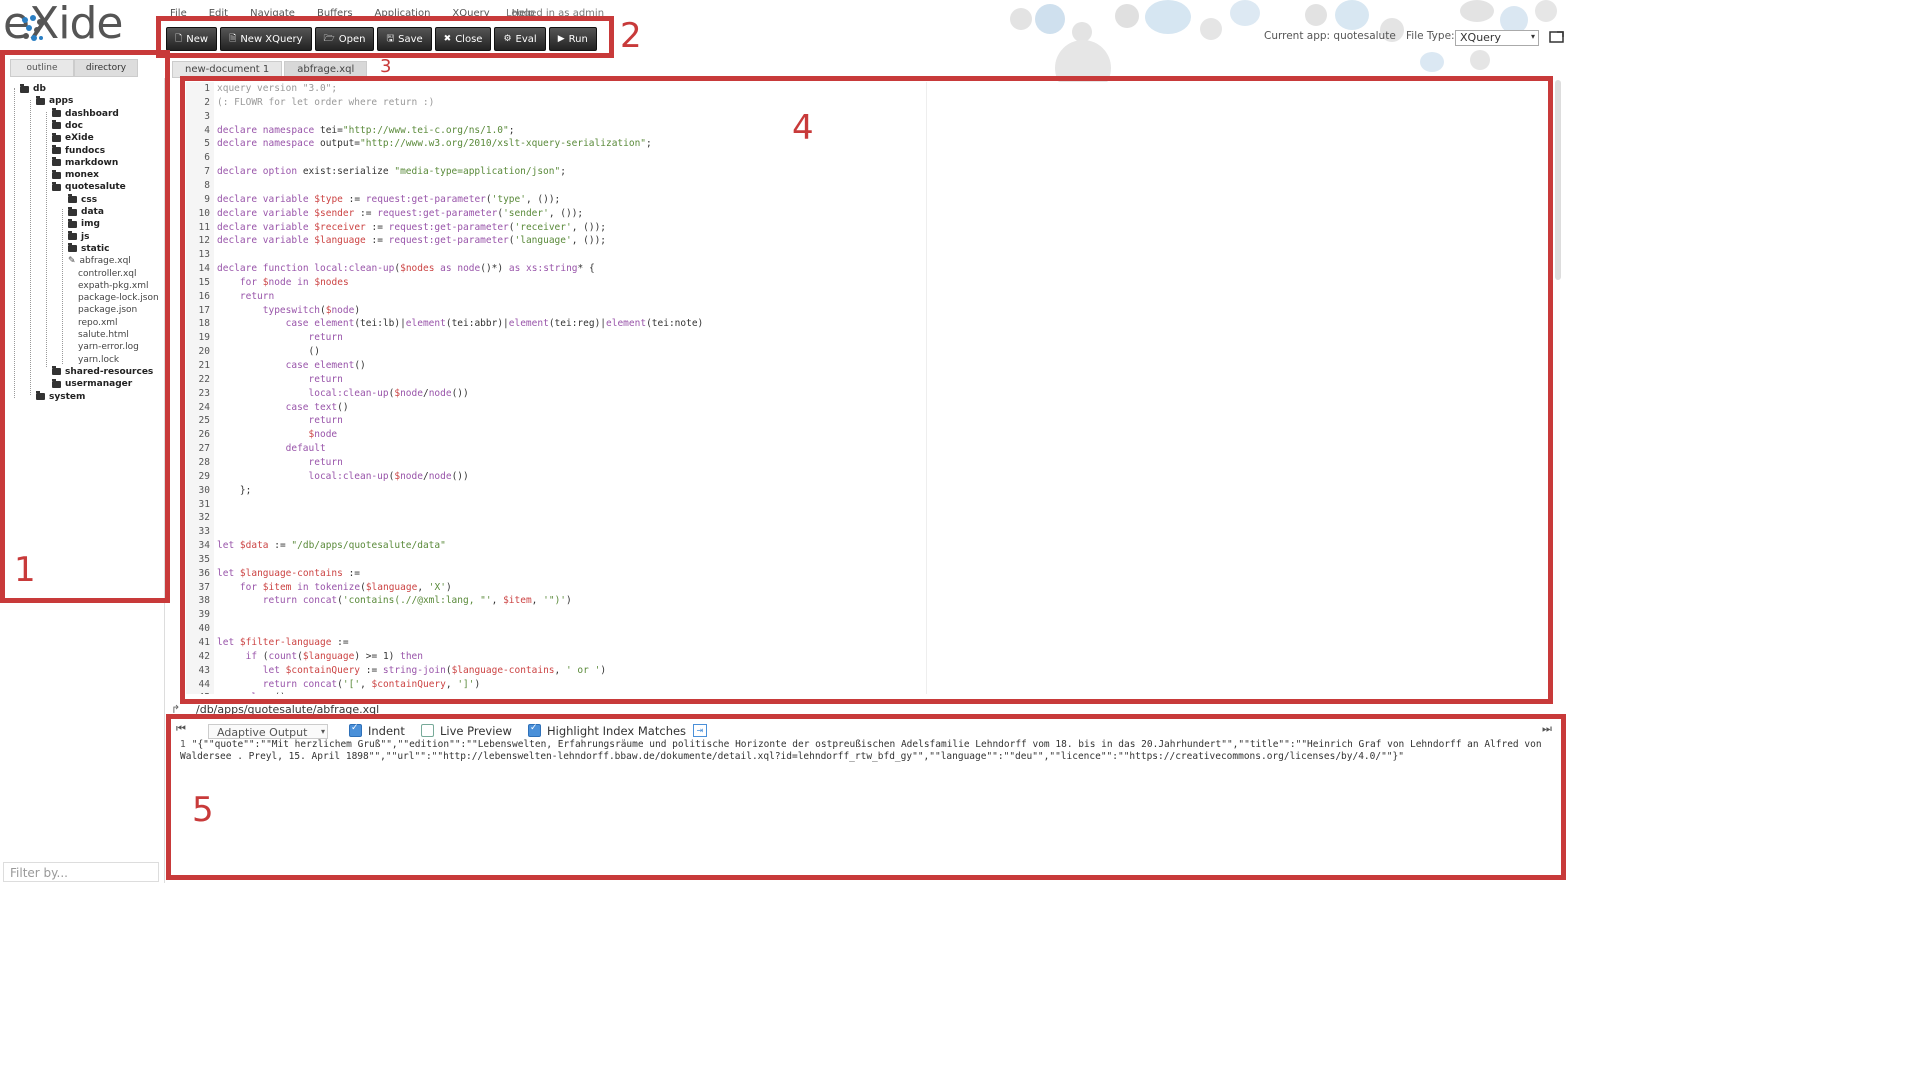 The height and width of the screenshot is (1080, 1920). What do you see at coordinates (1330, 36) in the screenshot?
I see `current-app-label: Current app: quotesalute` at bounding box center [1330, 36].